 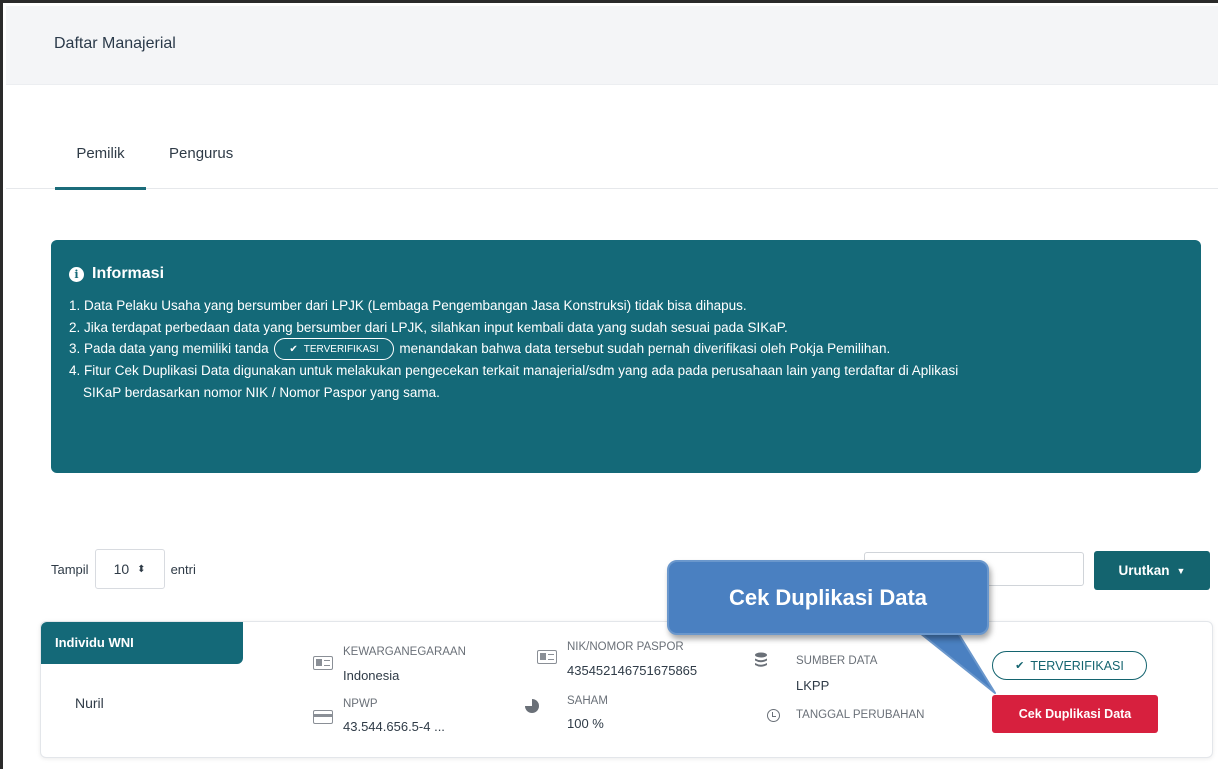 I want to click on passport-card-icon, so click(x=547, y=657).